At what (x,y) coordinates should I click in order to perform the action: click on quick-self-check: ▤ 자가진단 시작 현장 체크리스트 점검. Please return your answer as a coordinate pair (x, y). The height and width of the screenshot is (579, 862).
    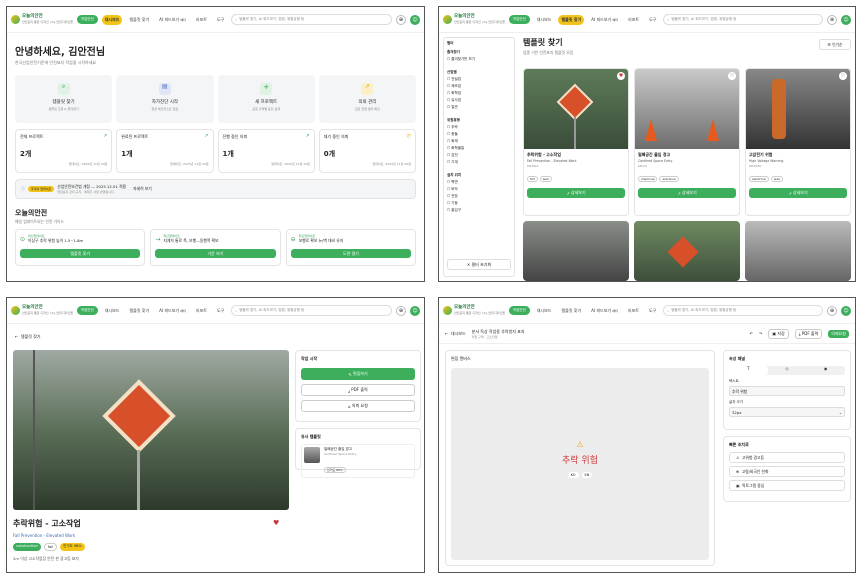
    Looking at the image, I should click on (165, 99).